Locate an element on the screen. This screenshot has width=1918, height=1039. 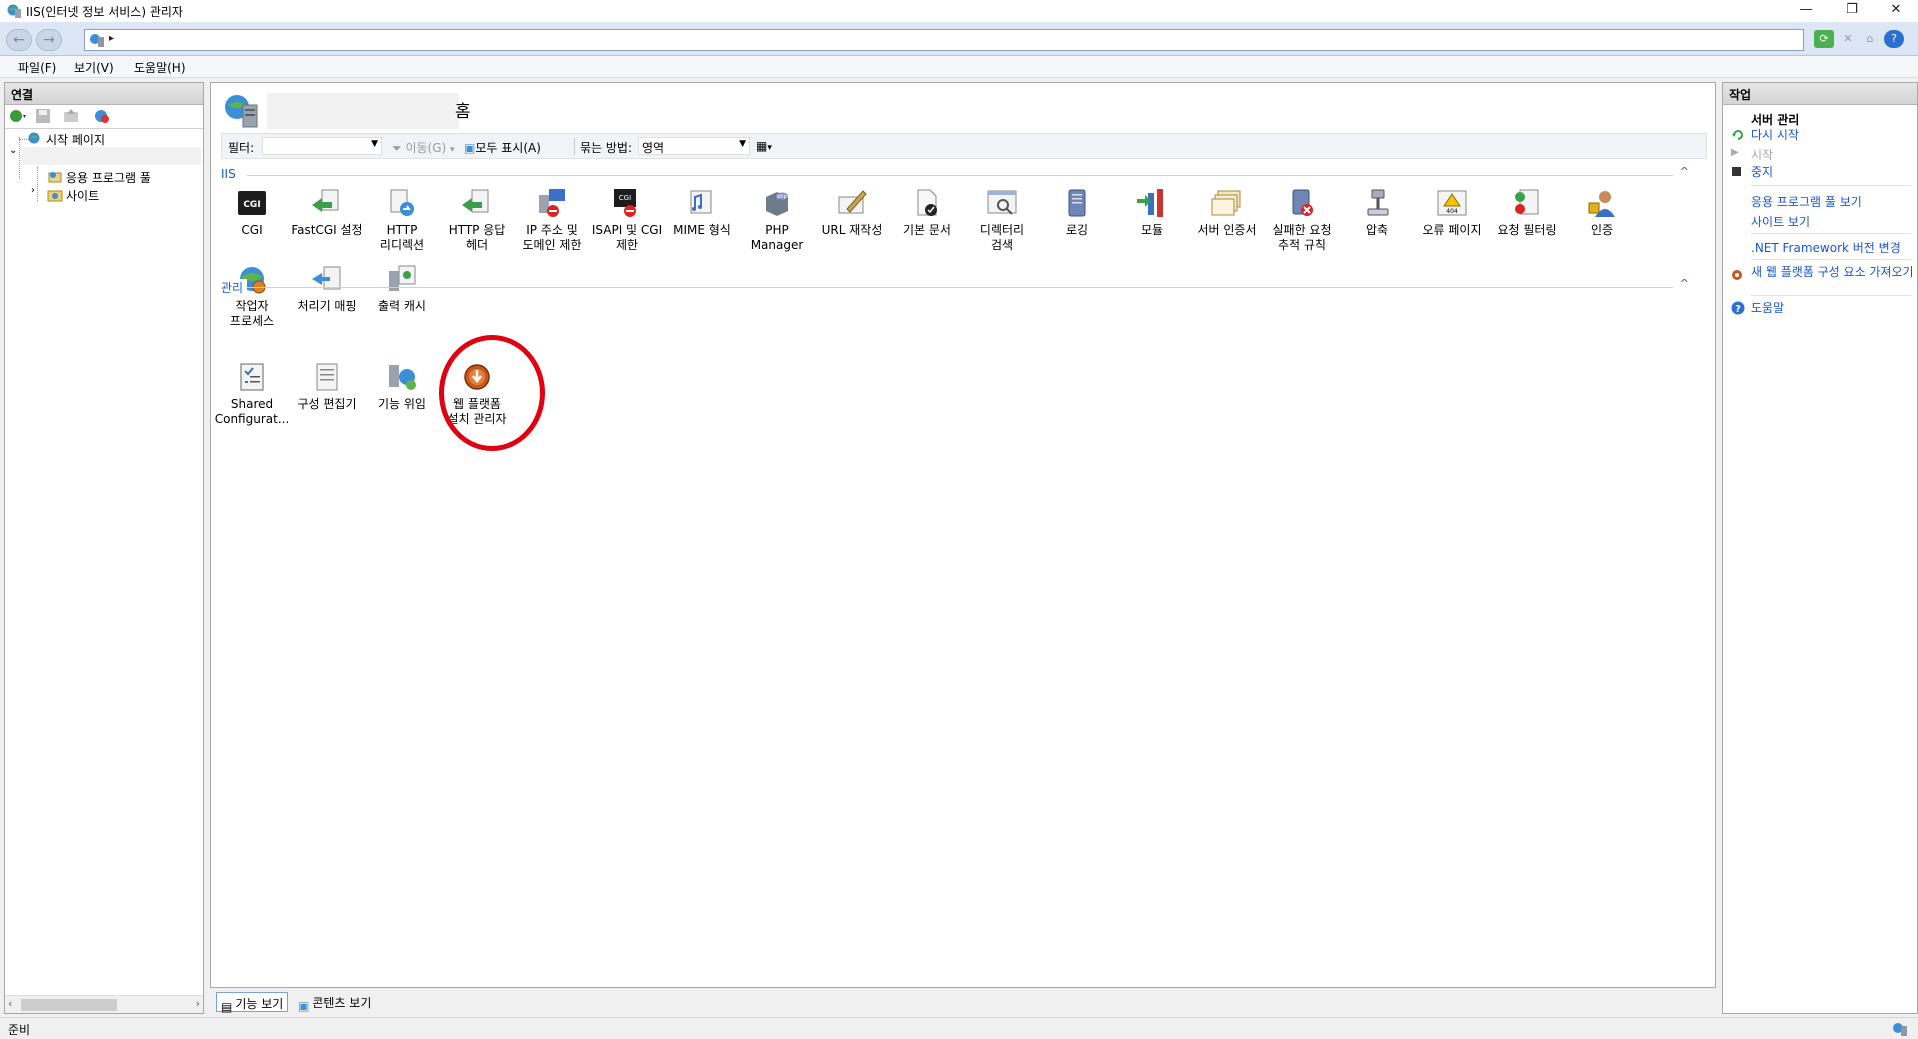
menu-help: 도움말(H) is located at coordinates (160, 67).